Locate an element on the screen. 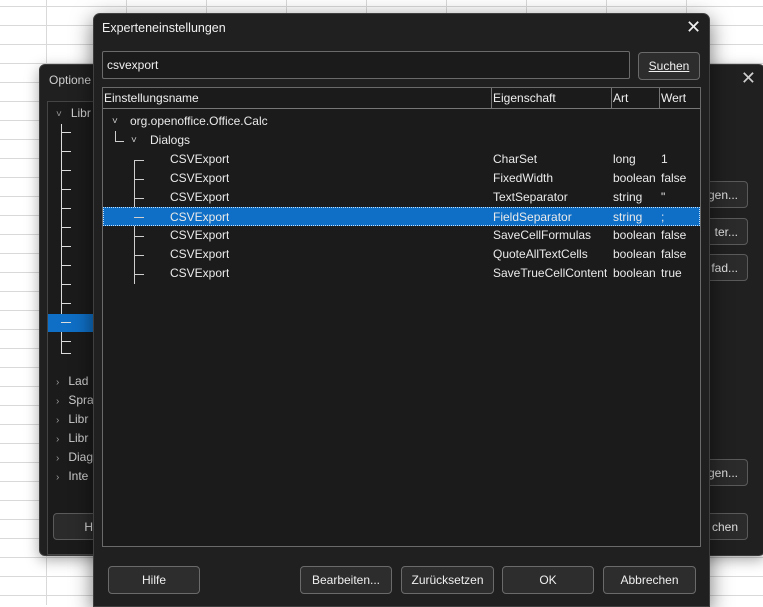 The height and width of the screenshot is (607, 763). table-row: CSVExport TextSeparator string " is located at coordinates (401, 197).